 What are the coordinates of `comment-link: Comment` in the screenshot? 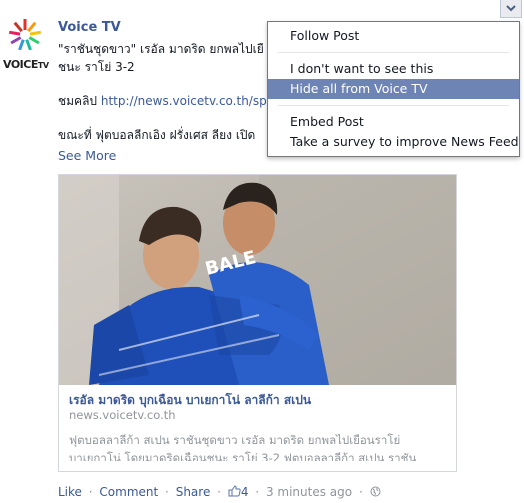 It's located at (128, 492).